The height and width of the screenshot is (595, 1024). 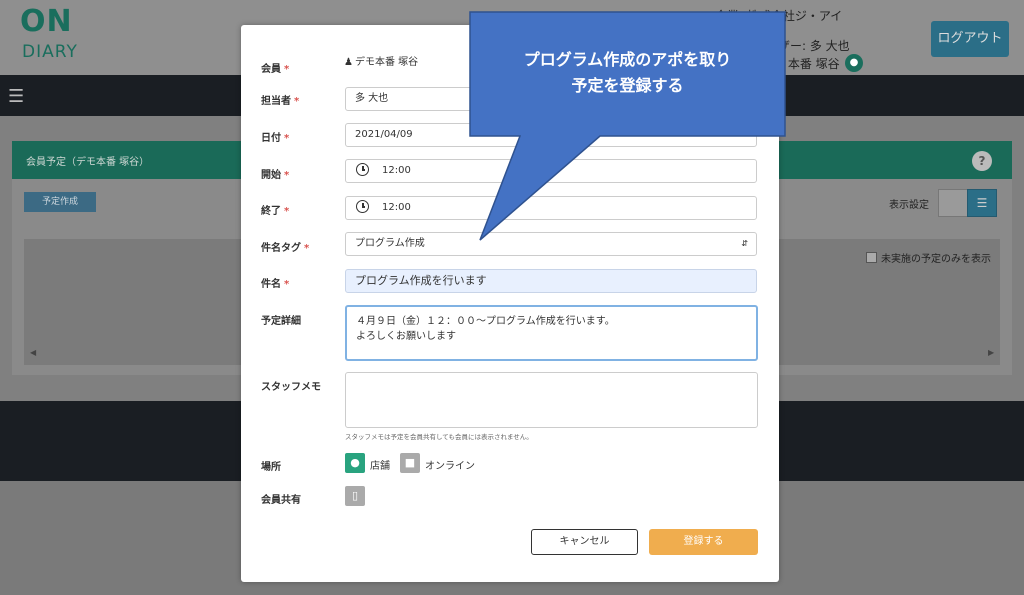 I want to click on detail-label: 予定詳細, so click(x=281, y=321).